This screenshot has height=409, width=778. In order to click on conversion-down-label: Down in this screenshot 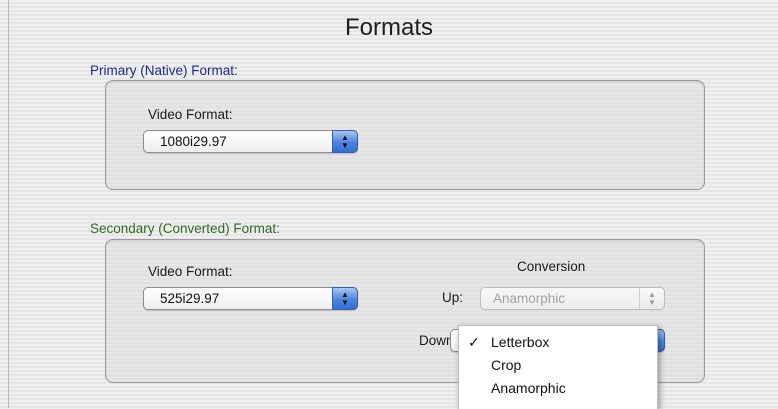, I will do `click(436, 340)`.